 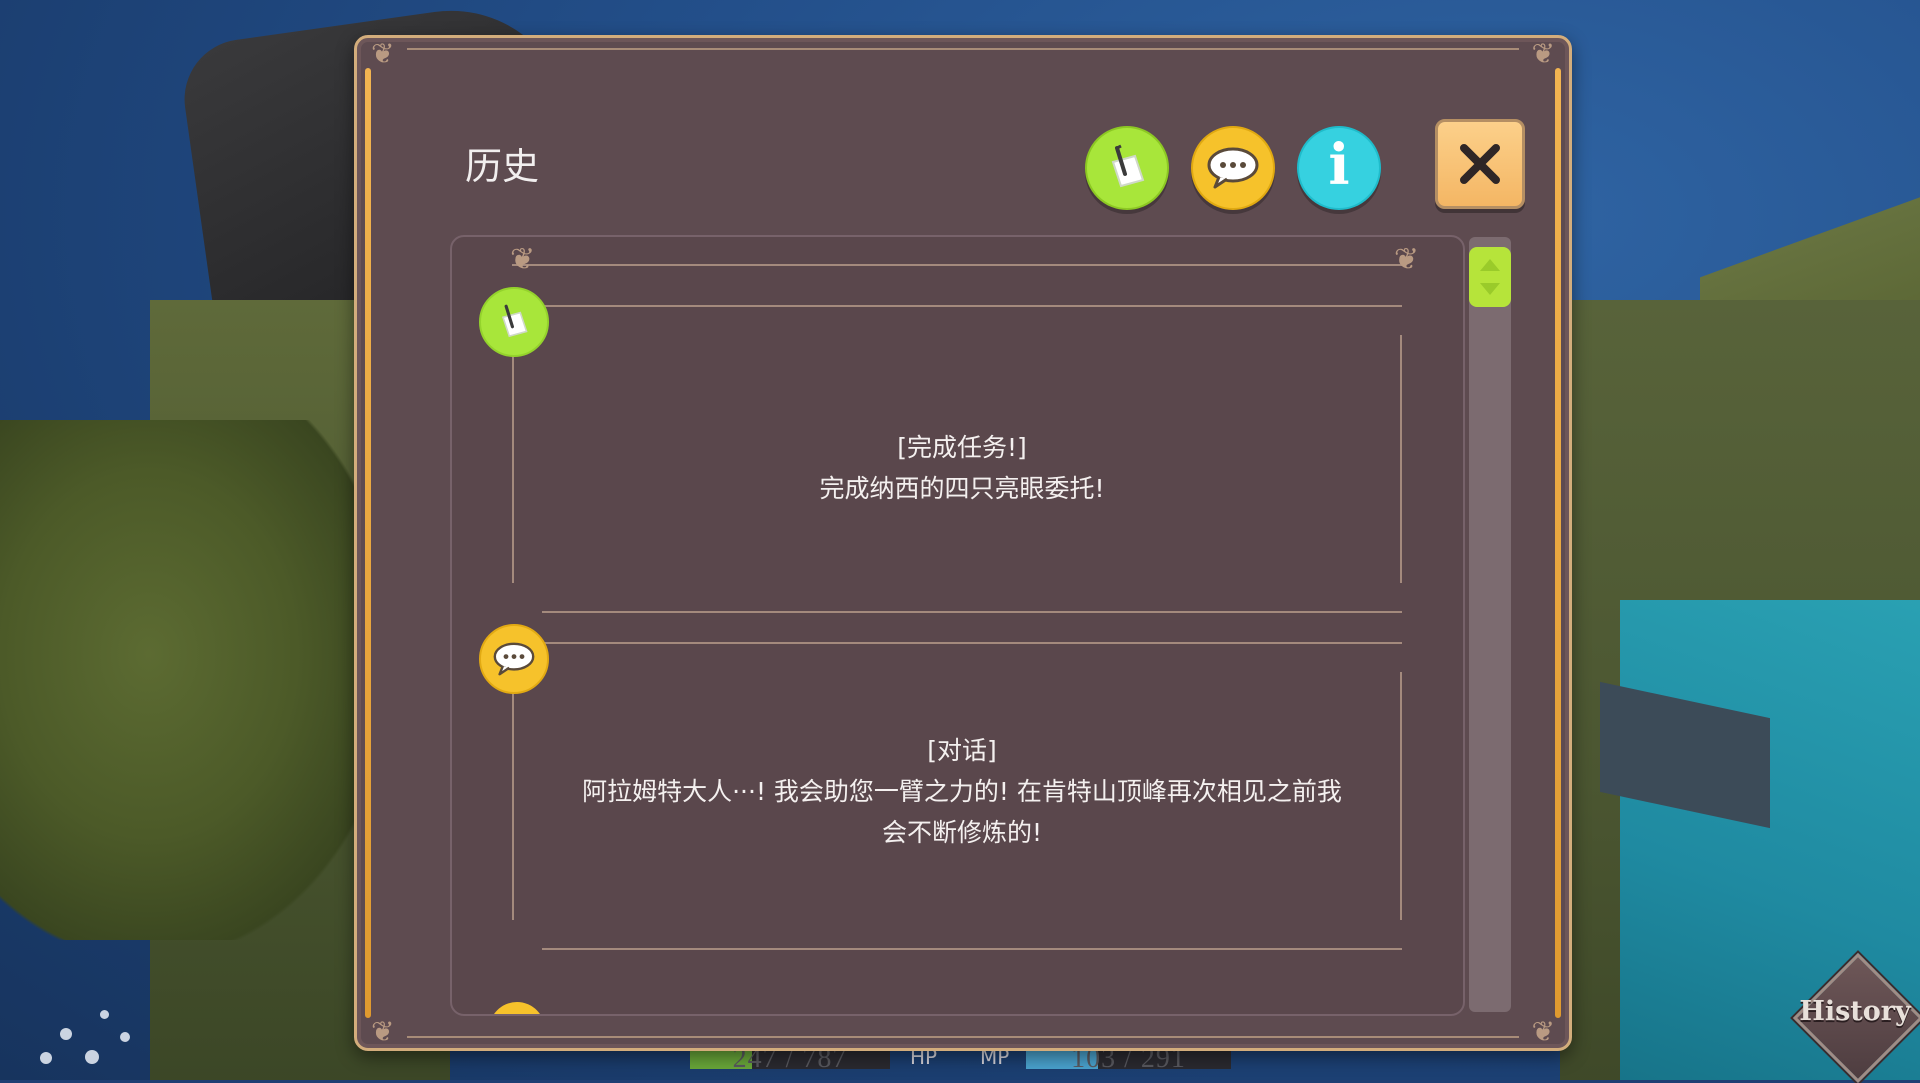 I want to click on entry-text-line2: 会不断修炼的!, so click(x=962, y=832).